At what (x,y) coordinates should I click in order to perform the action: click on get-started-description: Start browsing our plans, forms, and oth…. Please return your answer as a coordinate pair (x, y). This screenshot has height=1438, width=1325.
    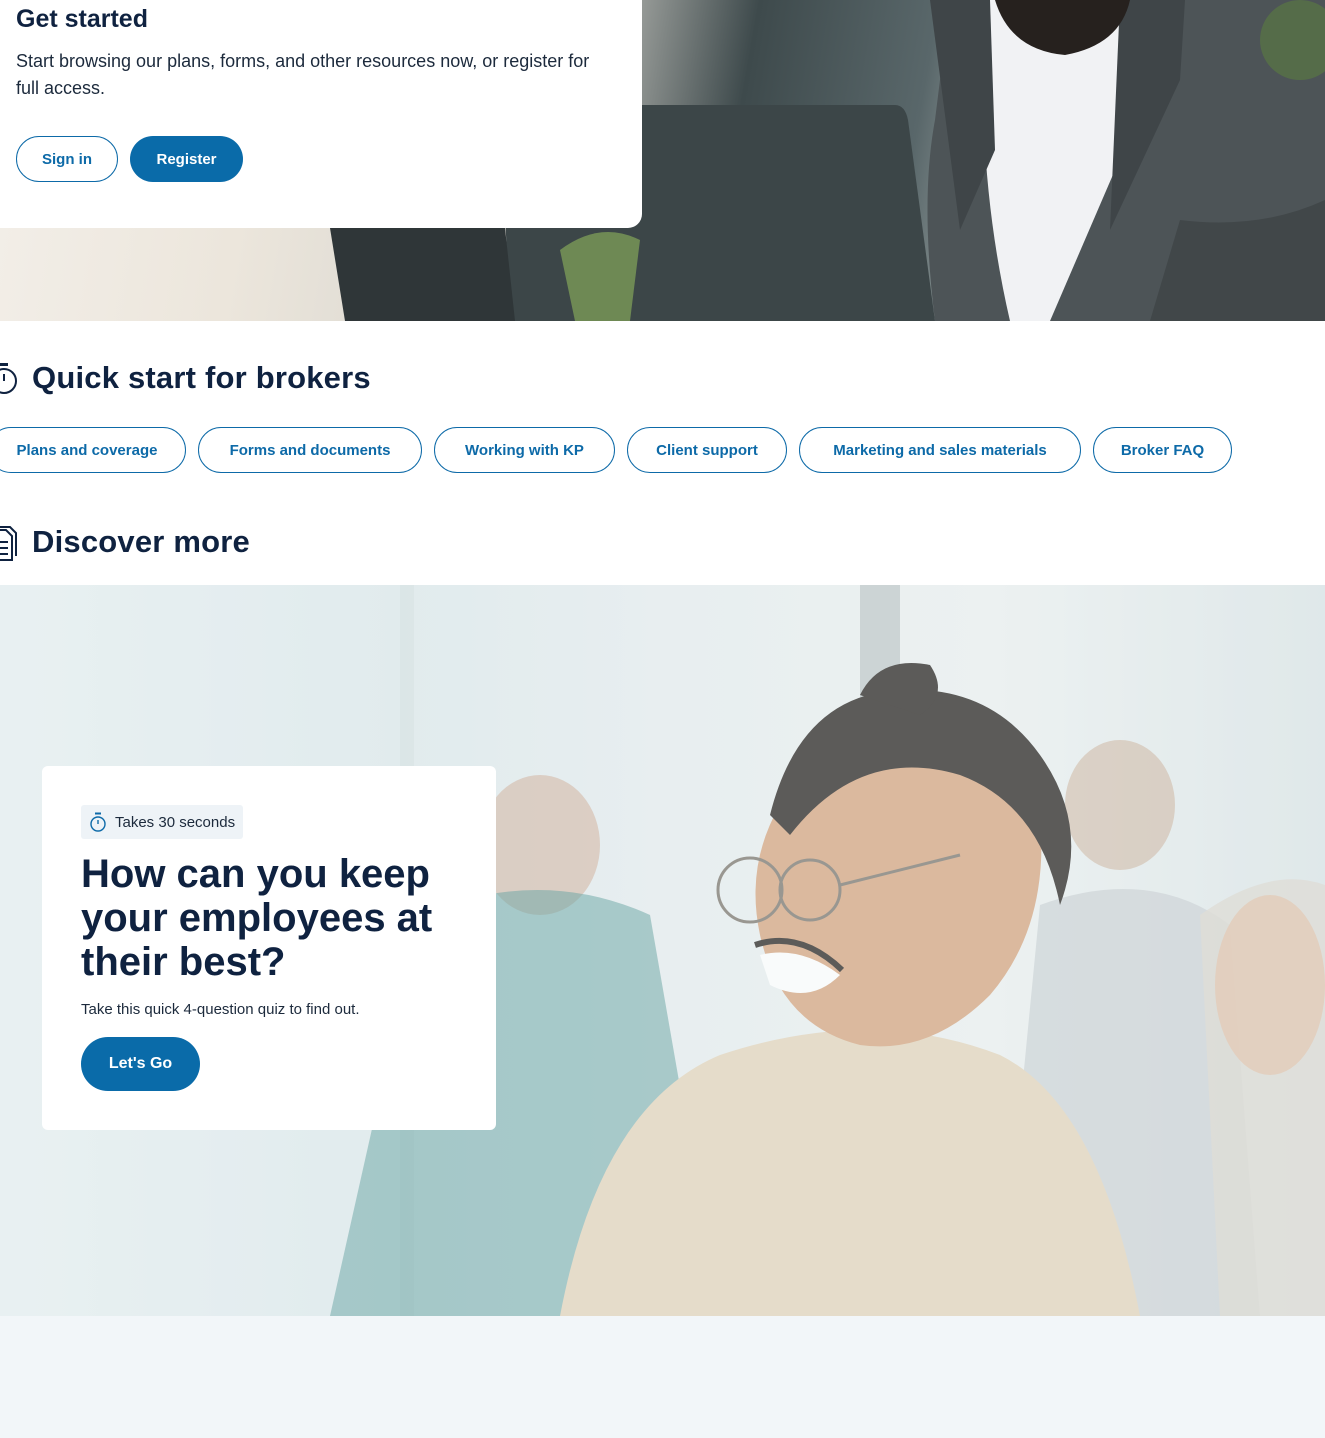
    Looking at the image, I should click on (303, 74).